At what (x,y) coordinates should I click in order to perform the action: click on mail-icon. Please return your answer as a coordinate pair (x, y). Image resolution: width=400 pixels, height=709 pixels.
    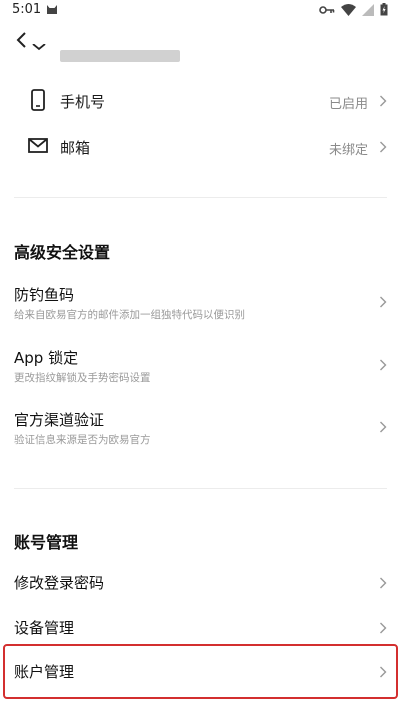
    Looking at the image, I should click on (38, 145).